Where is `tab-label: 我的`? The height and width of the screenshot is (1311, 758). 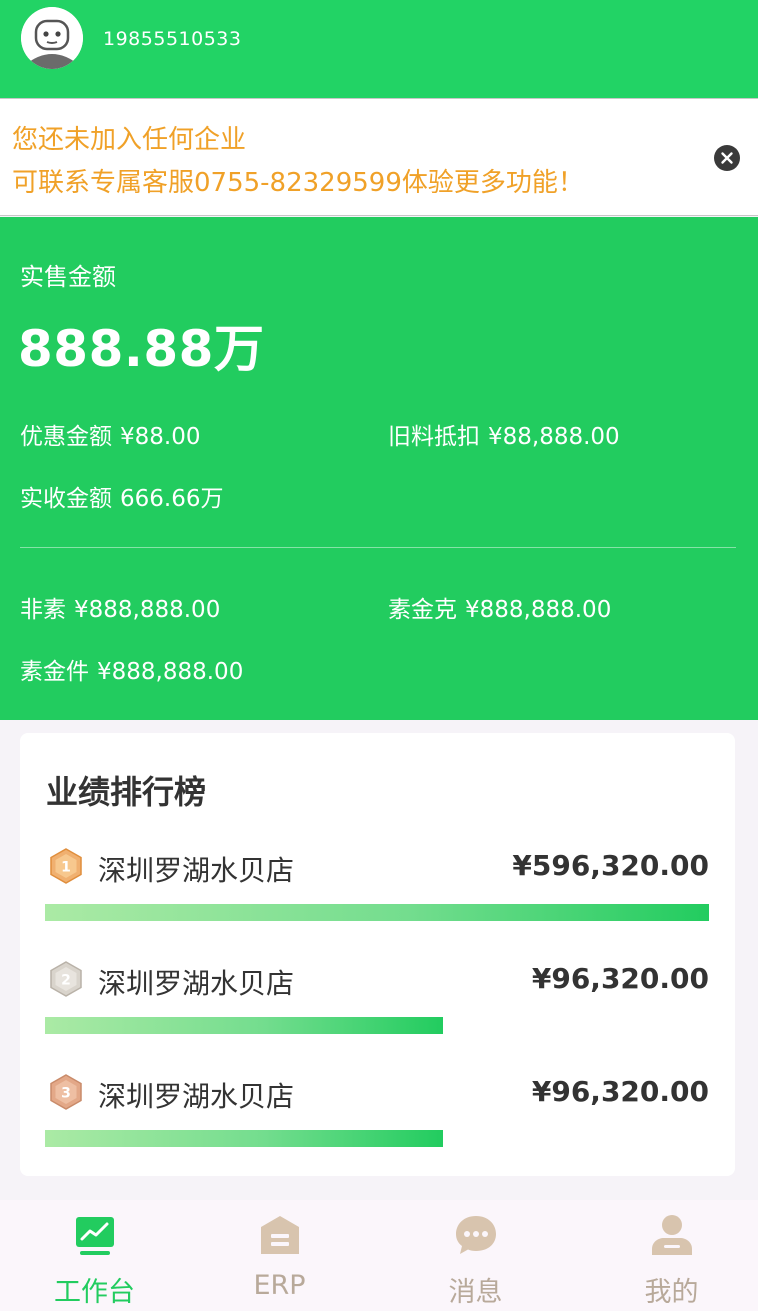 tab-label: 我的 is located at coordinates (671, 1292).